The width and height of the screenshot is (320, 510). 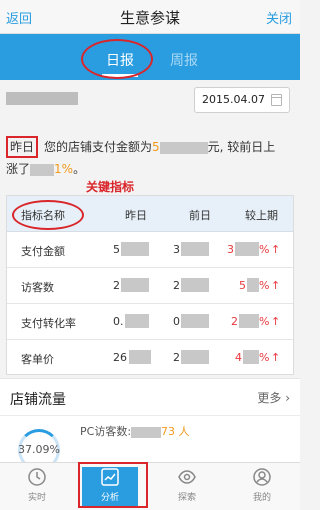 What do you see at coordinates (186, 498) in the screenshot?
I see `nav-explore-label: 探索` at bounding box center [186, 498].